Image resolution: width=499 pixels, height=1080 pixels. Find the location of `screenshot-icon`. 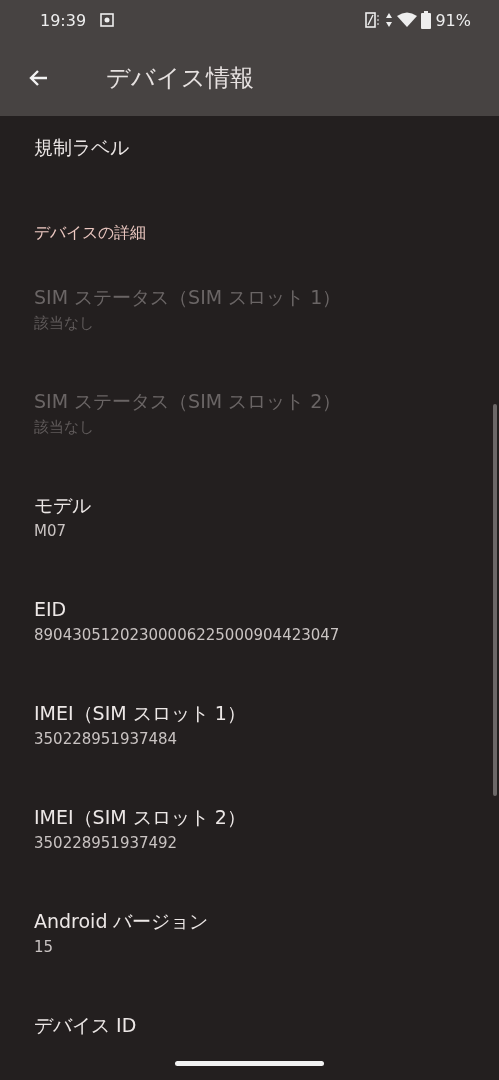

screenshot-icon is located at coordinates (107, 20).